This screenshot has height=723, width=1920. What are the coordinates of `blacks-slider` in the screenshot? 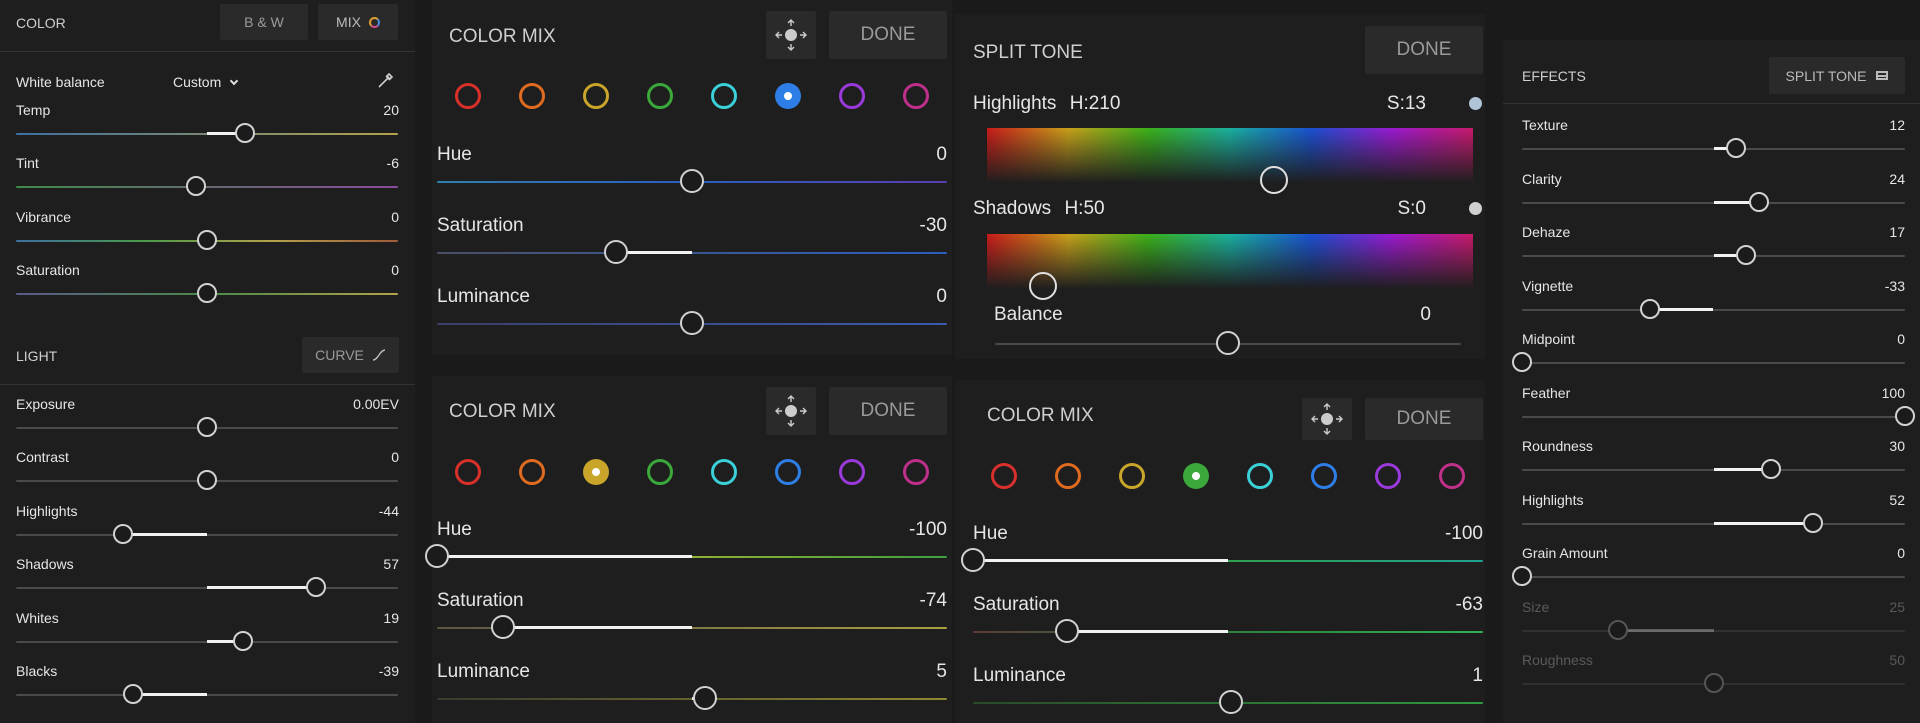 It's located at (207, 695).